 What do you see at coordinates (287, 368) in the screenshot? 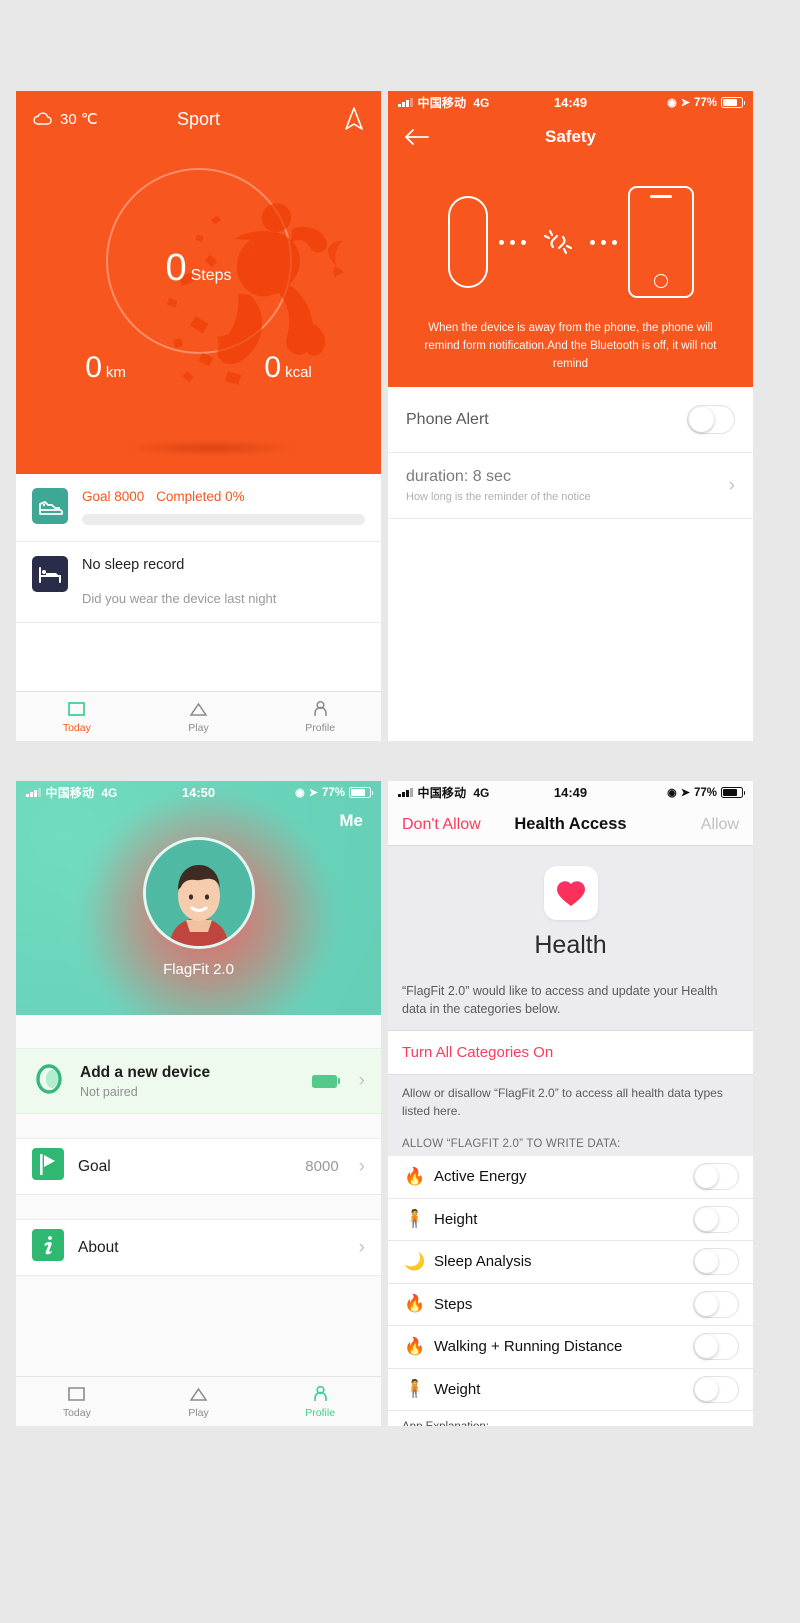
I see `calories-stat: 0 kcal` at bounding box center [287, 368].